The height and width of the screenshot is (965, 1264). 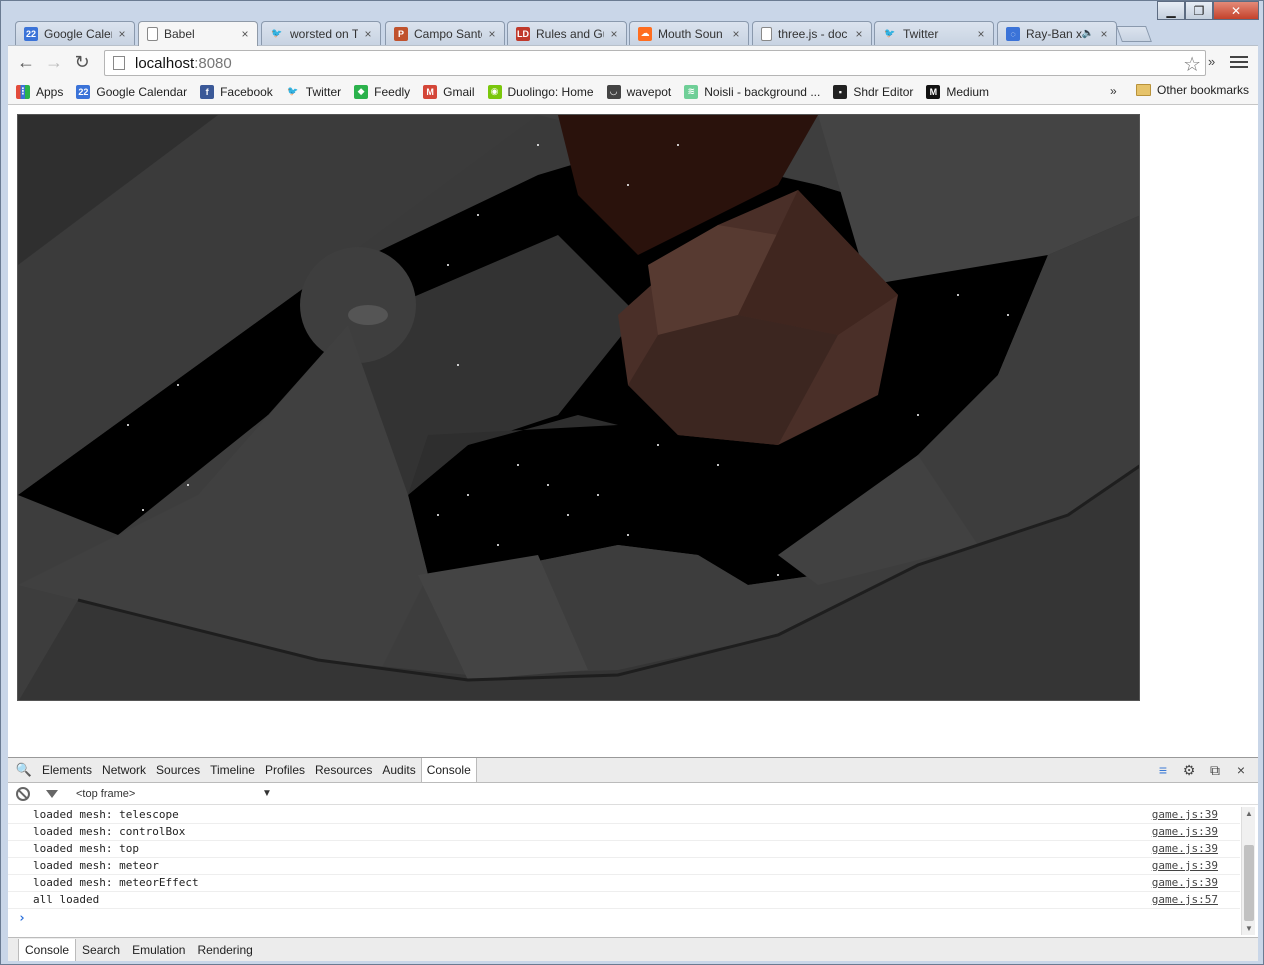 I want to click on console-message-text: loaded mesh: meteorEffect, so click(x=116, y=882).